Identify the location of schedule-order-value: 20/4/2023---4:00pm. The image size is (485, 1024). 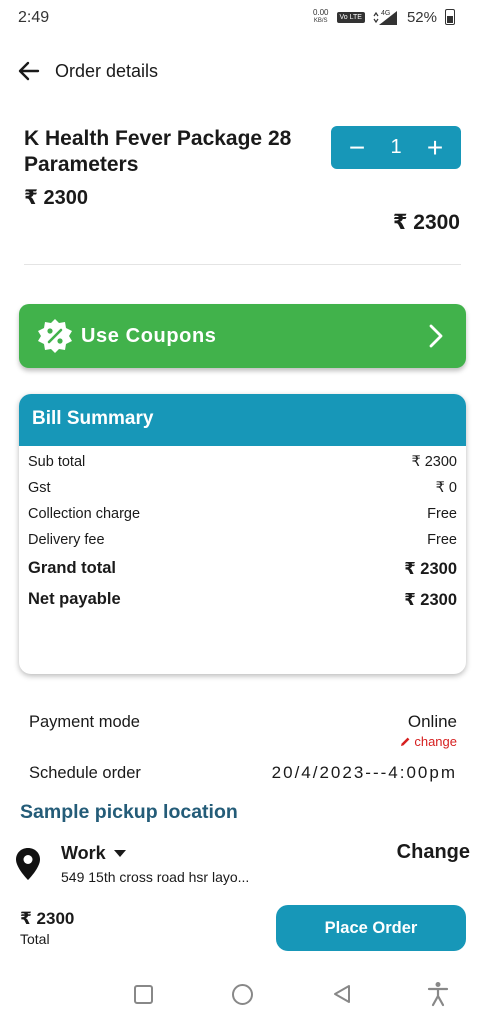
(364, 773).